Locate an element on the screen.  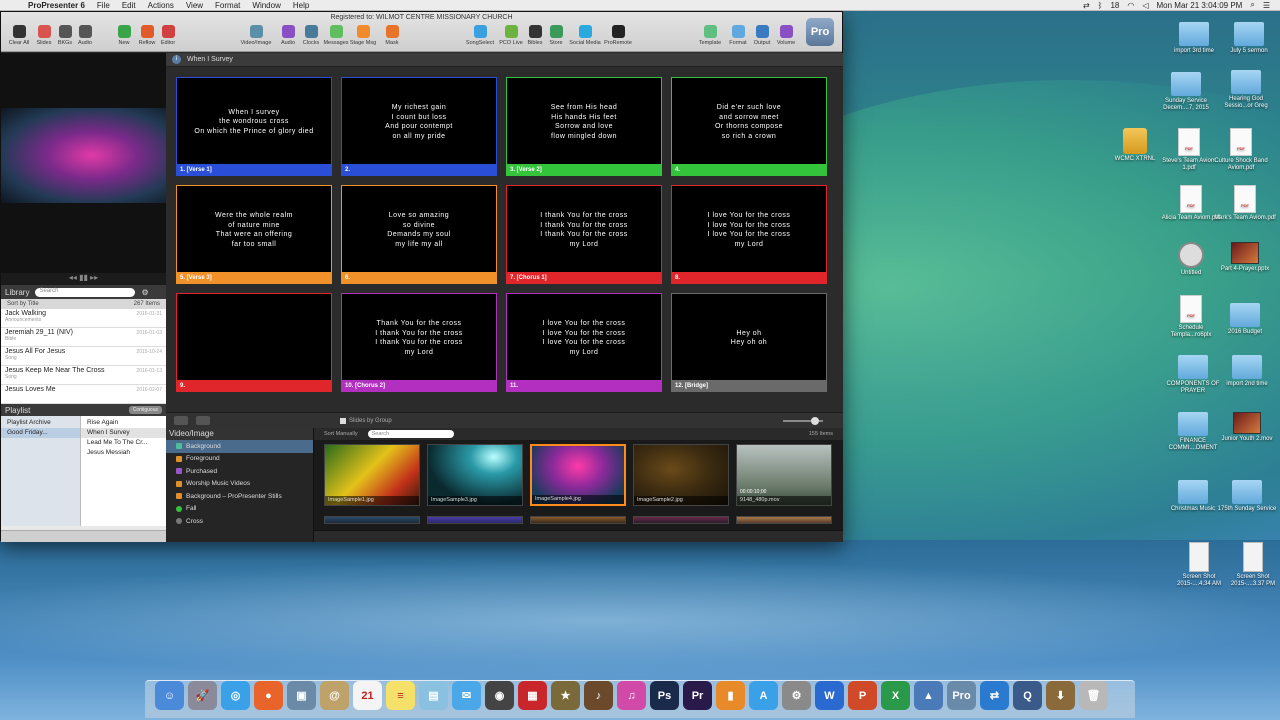
library-item: Jesus All For Jesus Song 2015-10-24 is located at coordinates (83, 356).